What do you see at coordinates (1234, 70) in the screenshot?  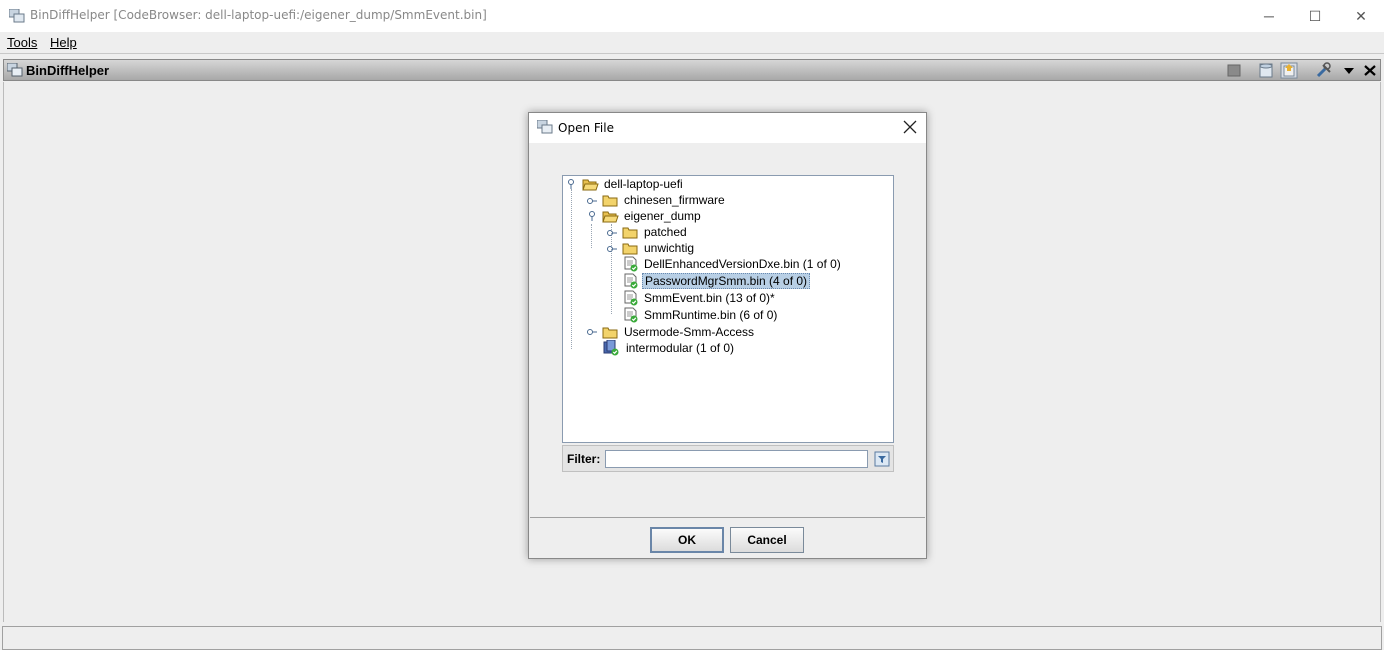 I see `stop-icon` at bounding box center [1234, 70].